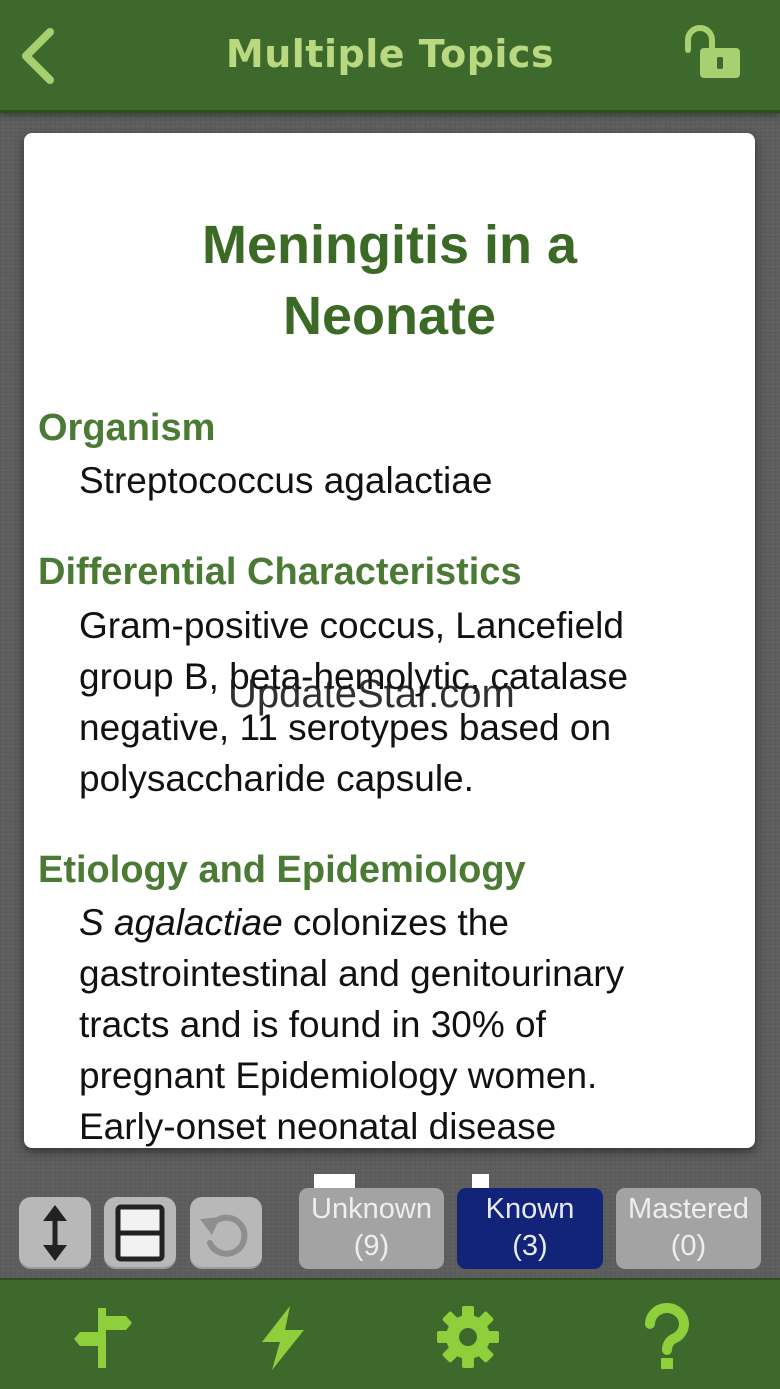  I want to click on lightning-icon, so click(283, 1338).